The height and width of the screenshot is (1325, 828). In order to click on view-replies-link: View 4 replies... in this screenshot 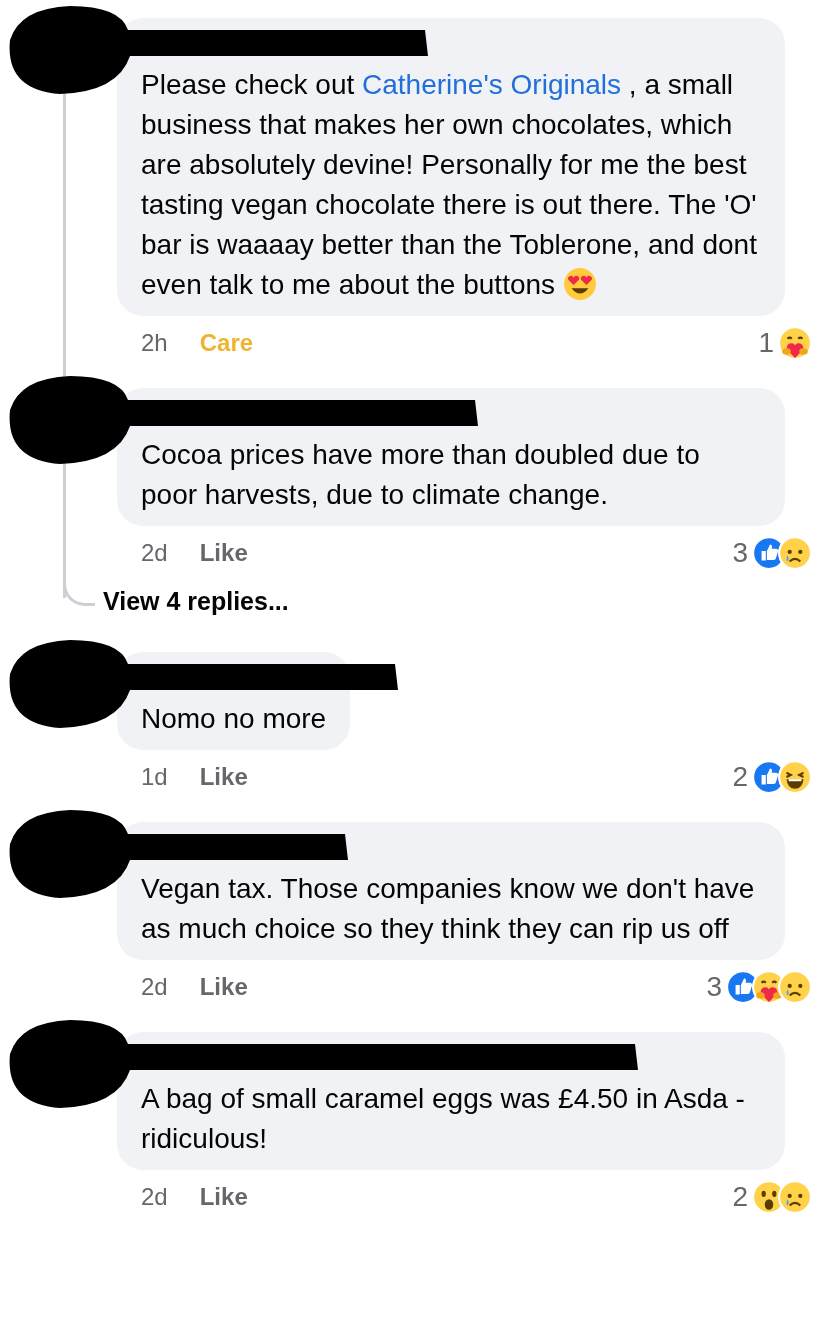, I will do `click(196, 601)`.